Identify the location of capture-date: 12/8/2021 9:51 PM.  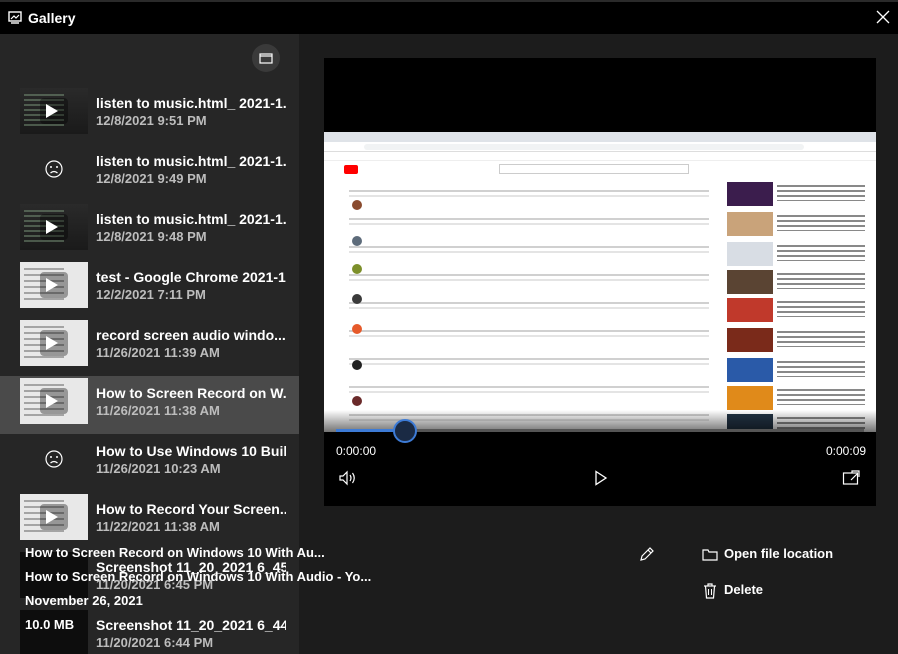
(151, 120).